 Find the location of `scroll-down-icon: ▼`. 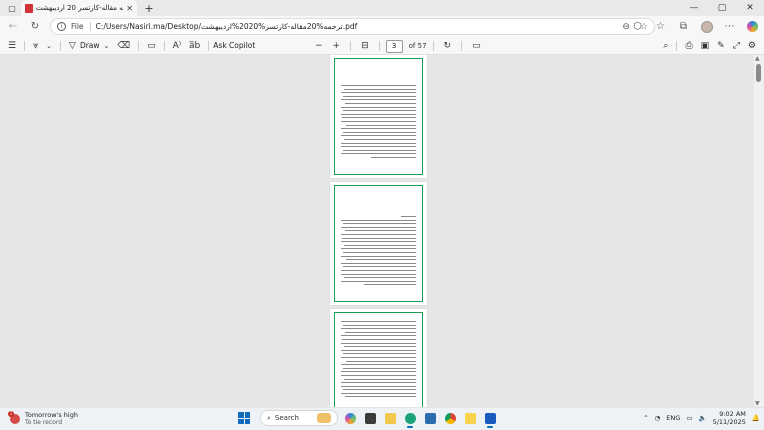

scroll-down-icon: ▼ is located at coordinates (757, 403).